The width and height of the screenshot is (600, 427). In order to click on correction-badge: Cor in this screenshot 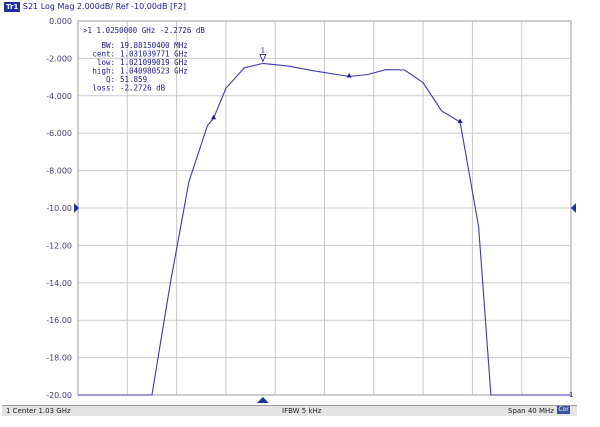, I will do `click(563, 410)`.